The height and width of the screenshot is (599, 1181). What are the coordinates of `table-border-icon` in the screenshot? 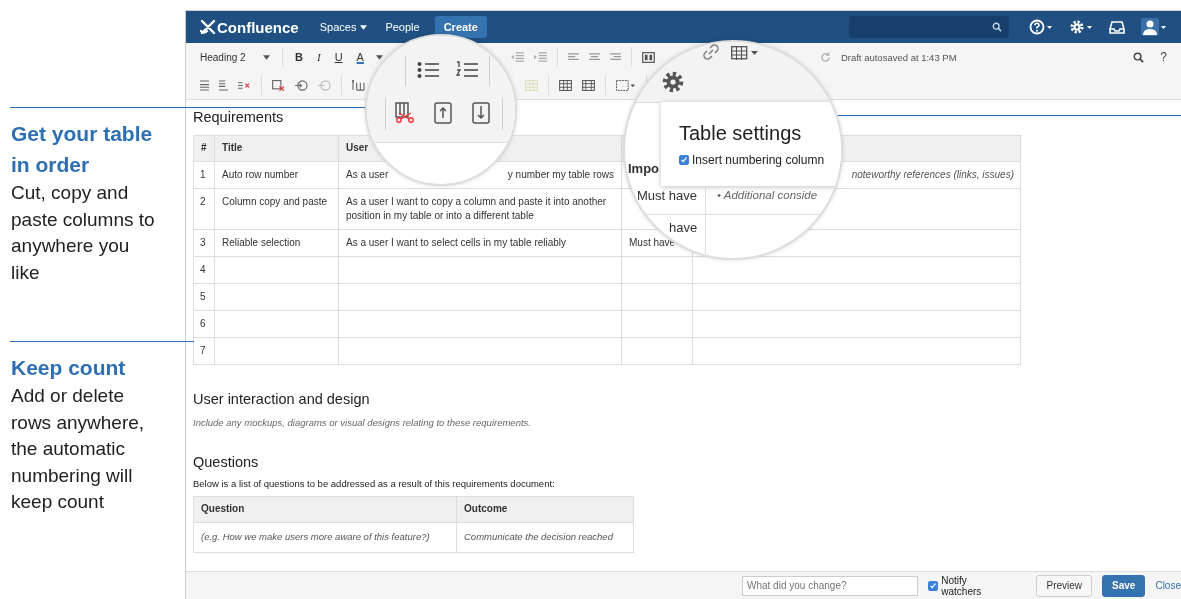 It's located at (626, 85).